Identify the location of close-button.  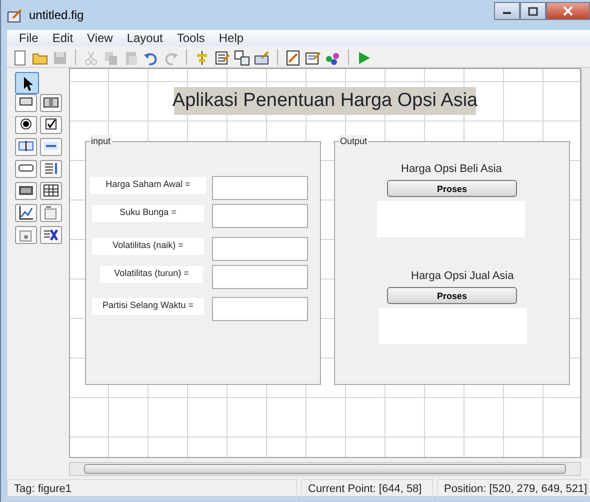
(568, 11).